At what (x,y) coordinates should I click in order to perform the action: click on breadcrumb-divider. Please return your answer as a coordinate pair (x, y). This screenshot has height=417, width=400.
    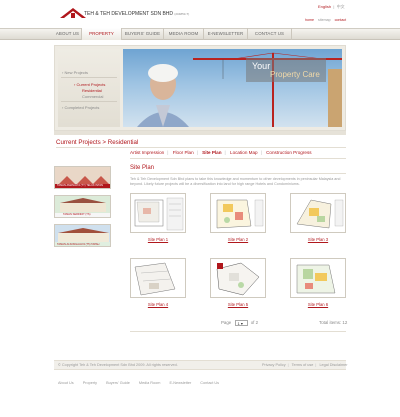
    Looking at the image, I should click on (201, 147).